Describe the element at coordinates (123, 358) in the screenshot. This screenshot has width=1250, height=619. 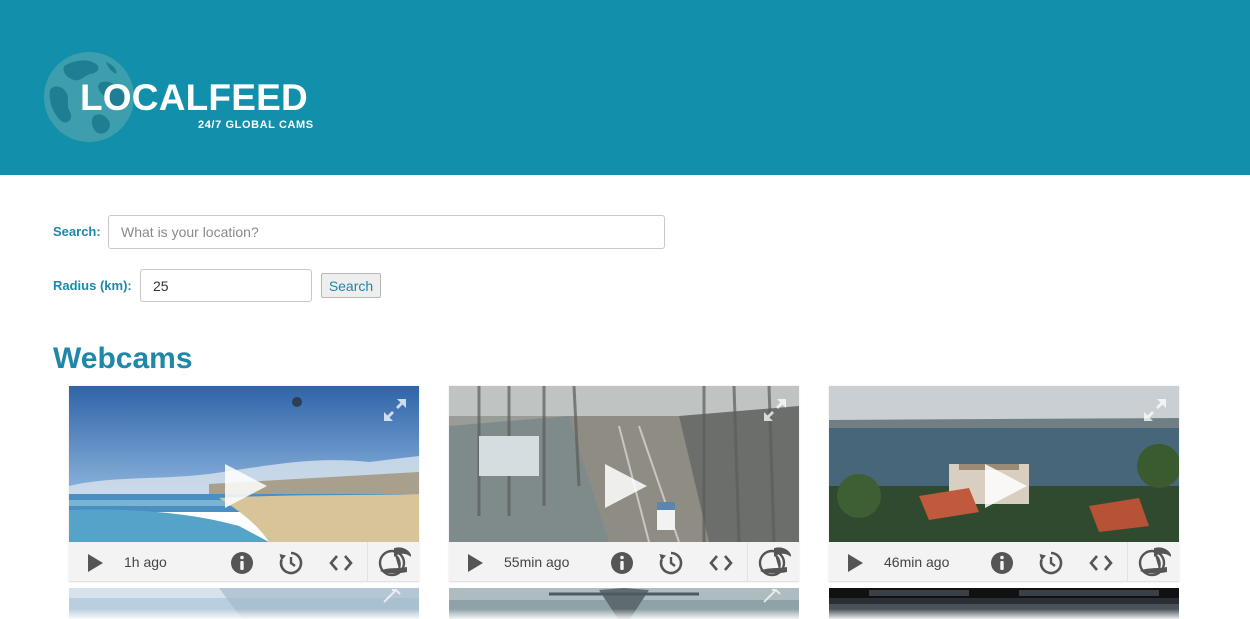
I see `section-title-webcams: Webcams` at that location.